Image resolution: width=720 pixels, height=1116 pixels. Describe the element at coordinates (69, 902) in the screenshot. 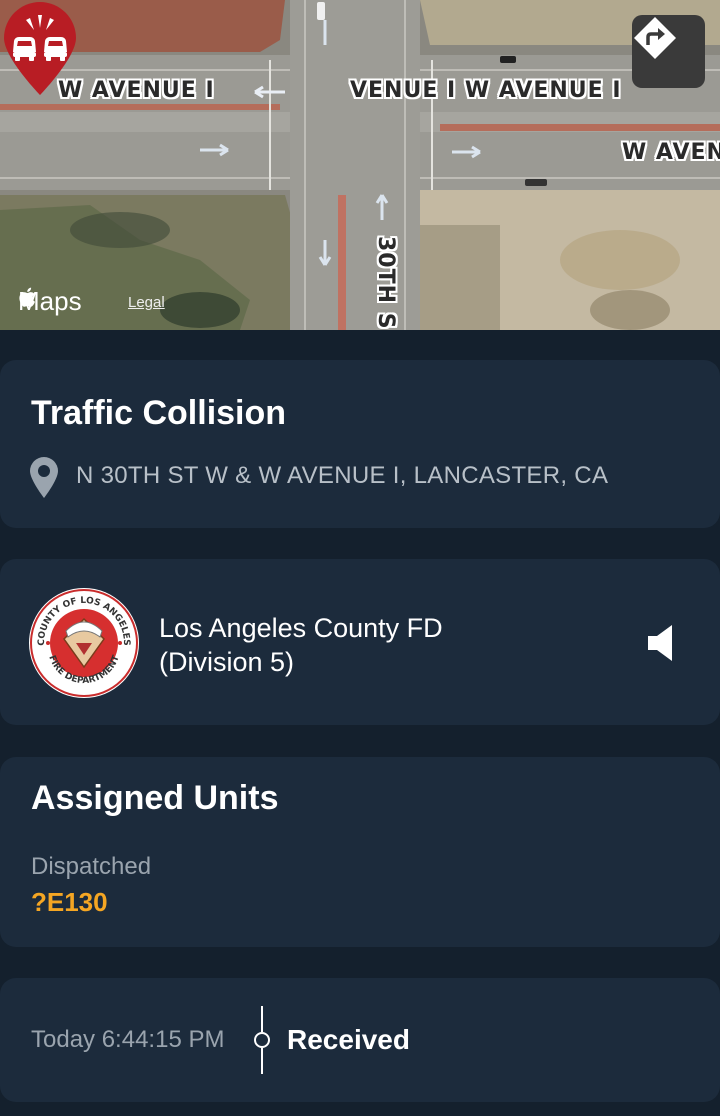

I see `unit-id: ?E130` at that location.